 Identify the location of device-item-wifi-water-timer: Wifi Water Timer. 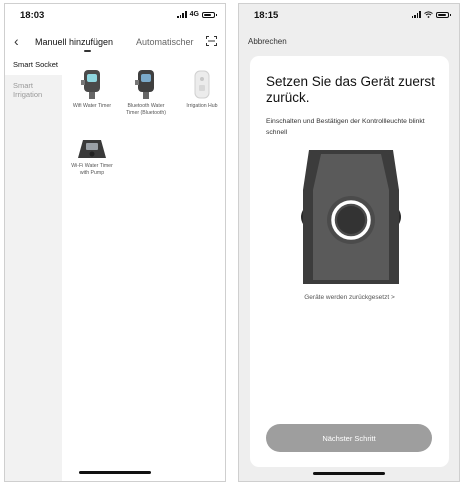
(92, 87).